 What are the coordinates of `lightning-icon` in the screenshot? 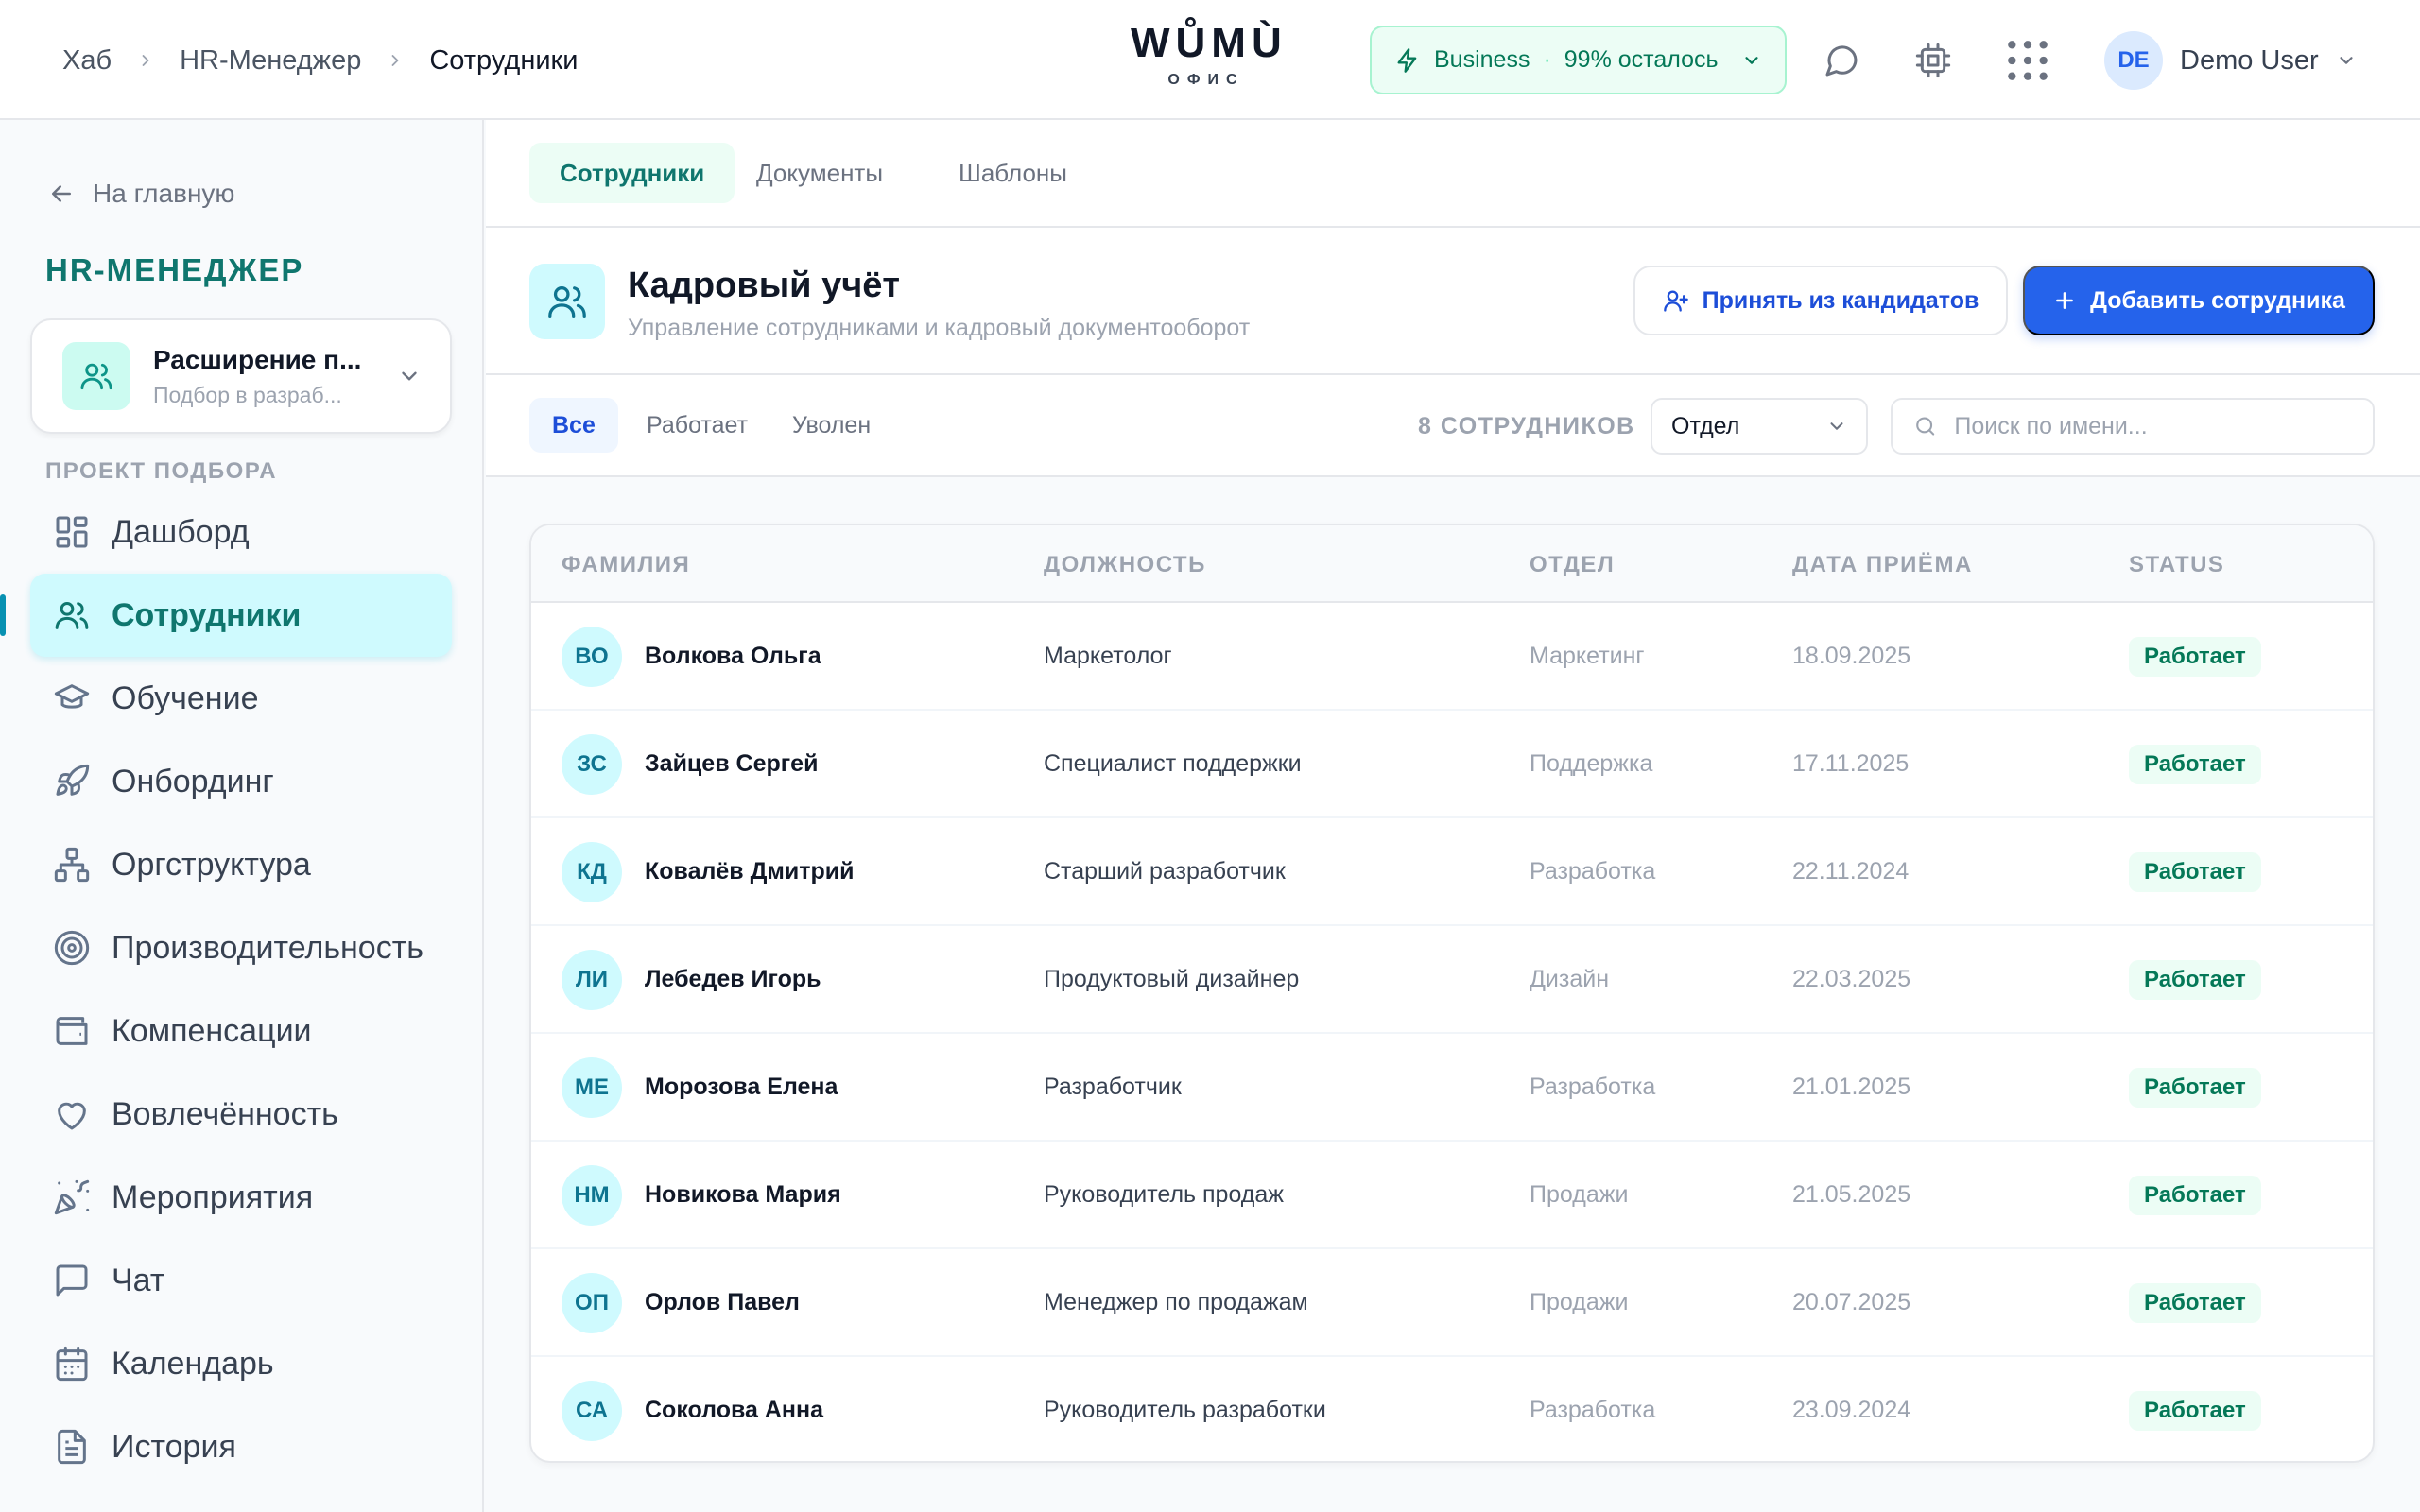 It's located at (1407, 60).